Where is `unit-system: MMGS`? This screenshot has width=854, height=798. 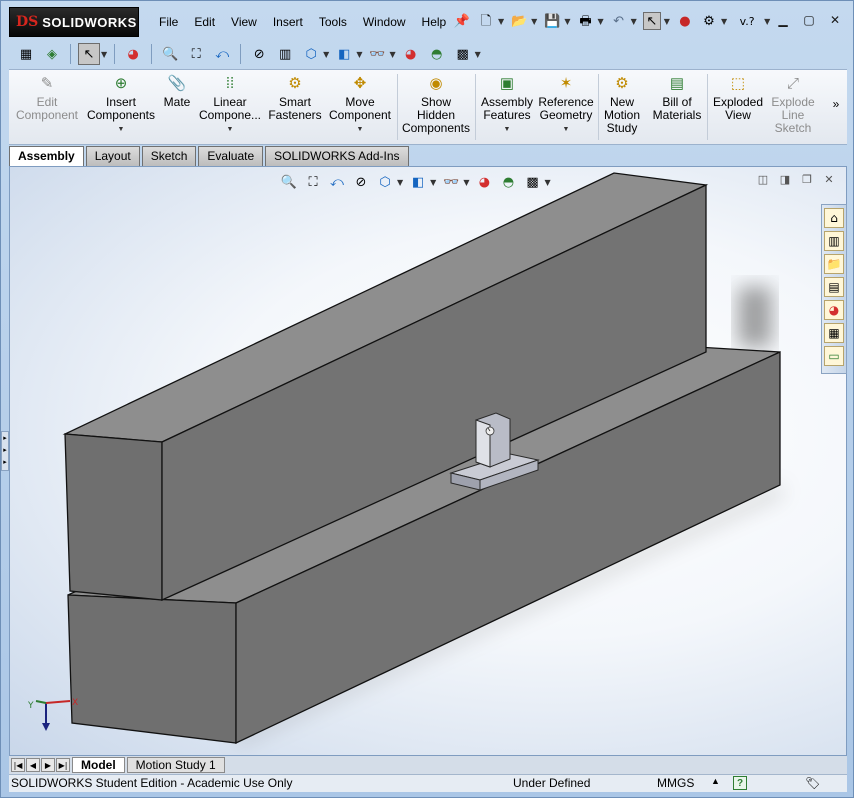
unit-system: MMGS is located at coordinates (675, 783).